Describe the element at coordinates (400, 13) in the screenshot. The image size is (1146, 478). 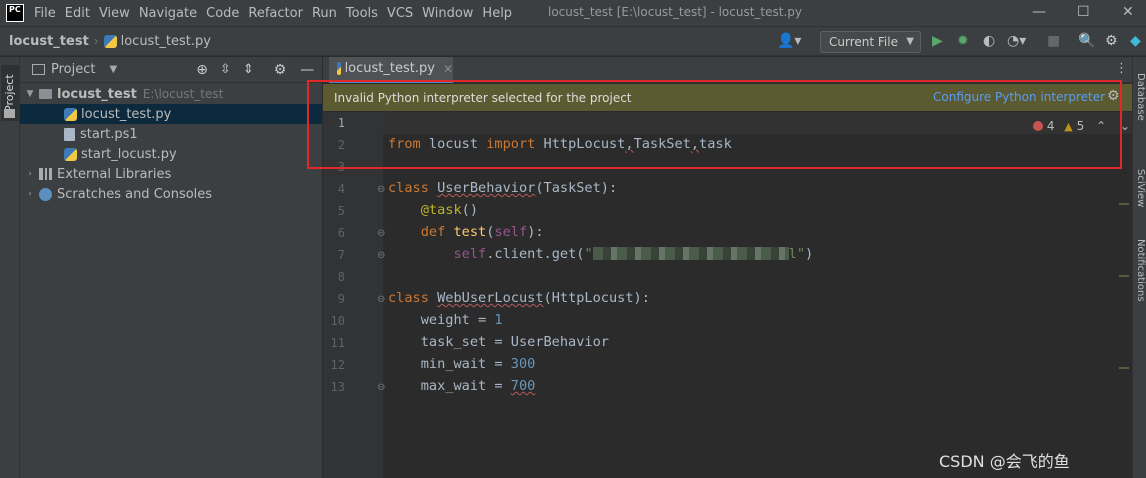
I see `menu-vcs: VCS` at that location.